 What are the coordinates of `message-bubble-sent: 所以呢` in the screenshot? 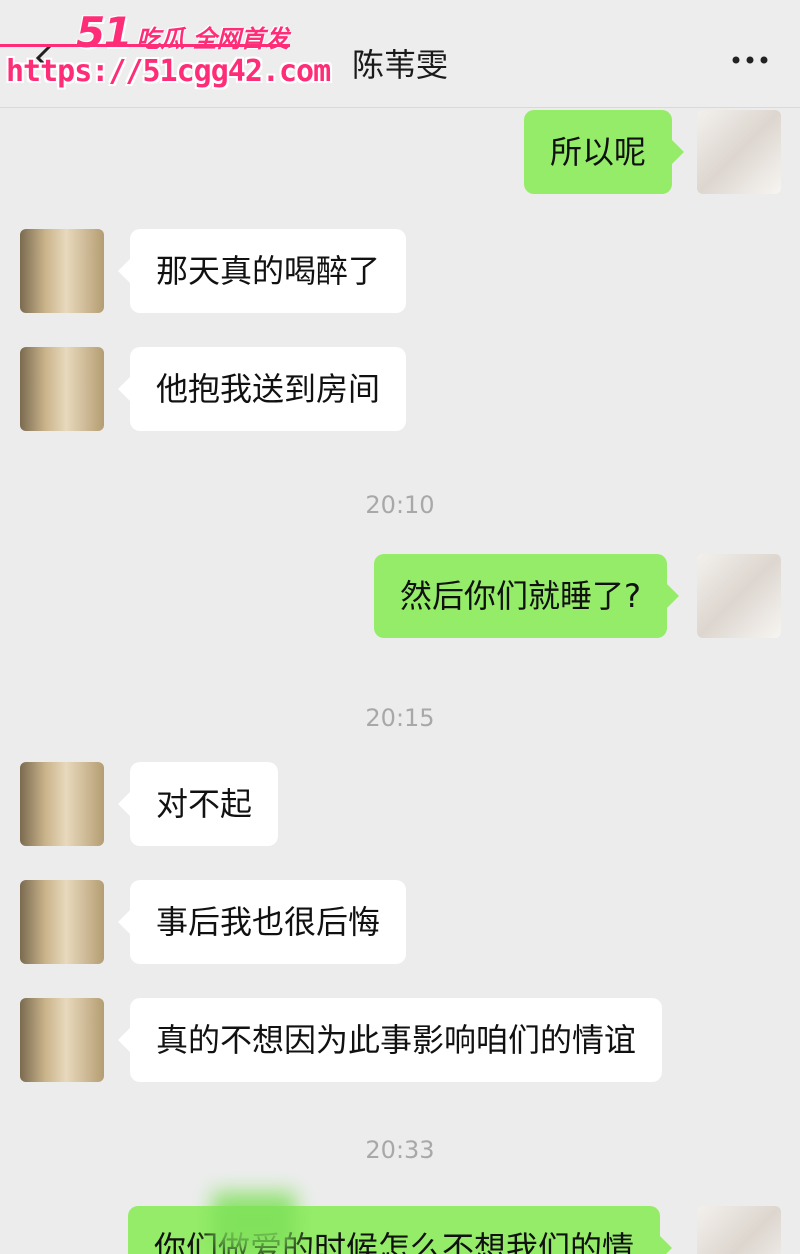 It's located at (604, 152).